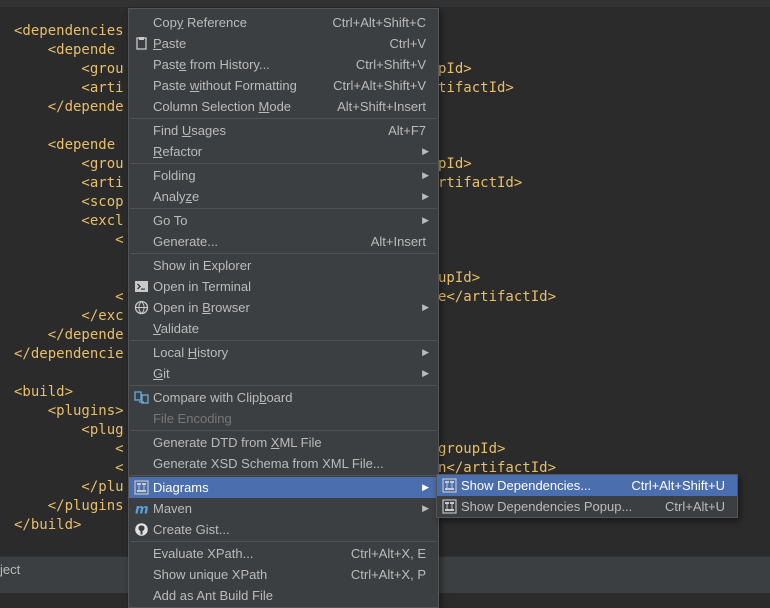  What do you see at coordinates (170, 220) in the screenshot?
I see `menu-item-label: Go To` at bounding box center [170, 220].